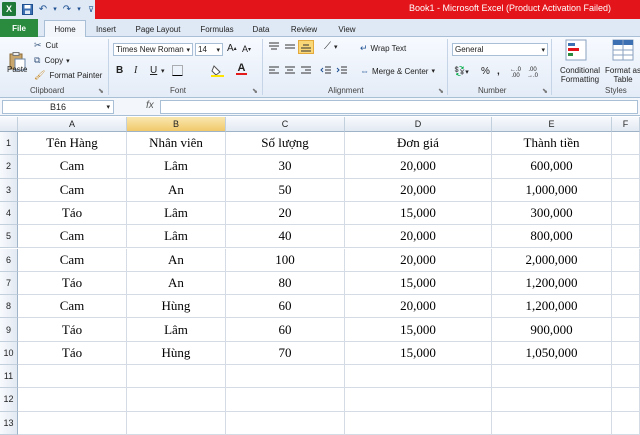 The width and height of the screenshot is (640, 435). I want to click on tab-formulas: Formulas, so click(217, 29).